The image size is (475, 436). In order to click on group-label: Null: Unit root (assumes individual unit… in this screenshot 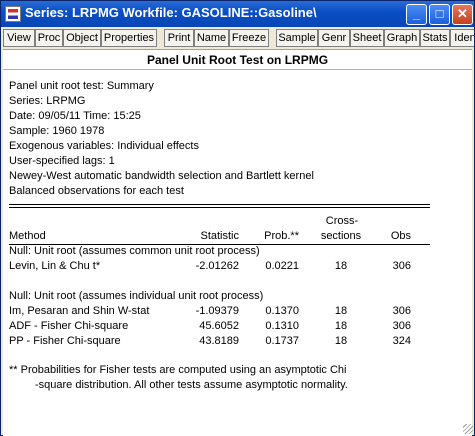, I will do `click(136, 296)`.